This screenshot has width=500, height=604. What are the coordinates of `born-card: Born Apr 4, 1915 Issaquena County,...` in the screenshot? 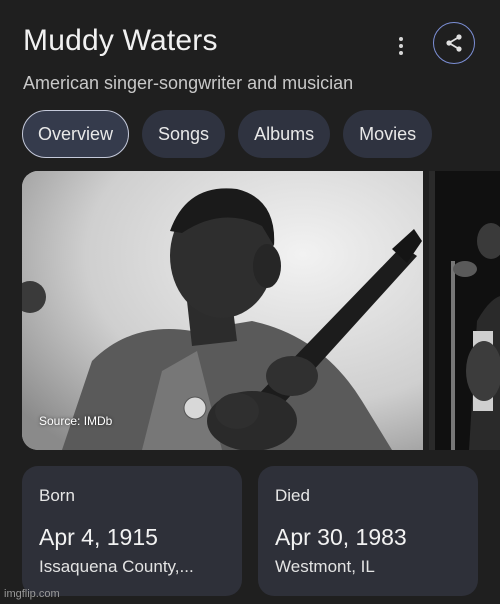 It's located at (132, 531).